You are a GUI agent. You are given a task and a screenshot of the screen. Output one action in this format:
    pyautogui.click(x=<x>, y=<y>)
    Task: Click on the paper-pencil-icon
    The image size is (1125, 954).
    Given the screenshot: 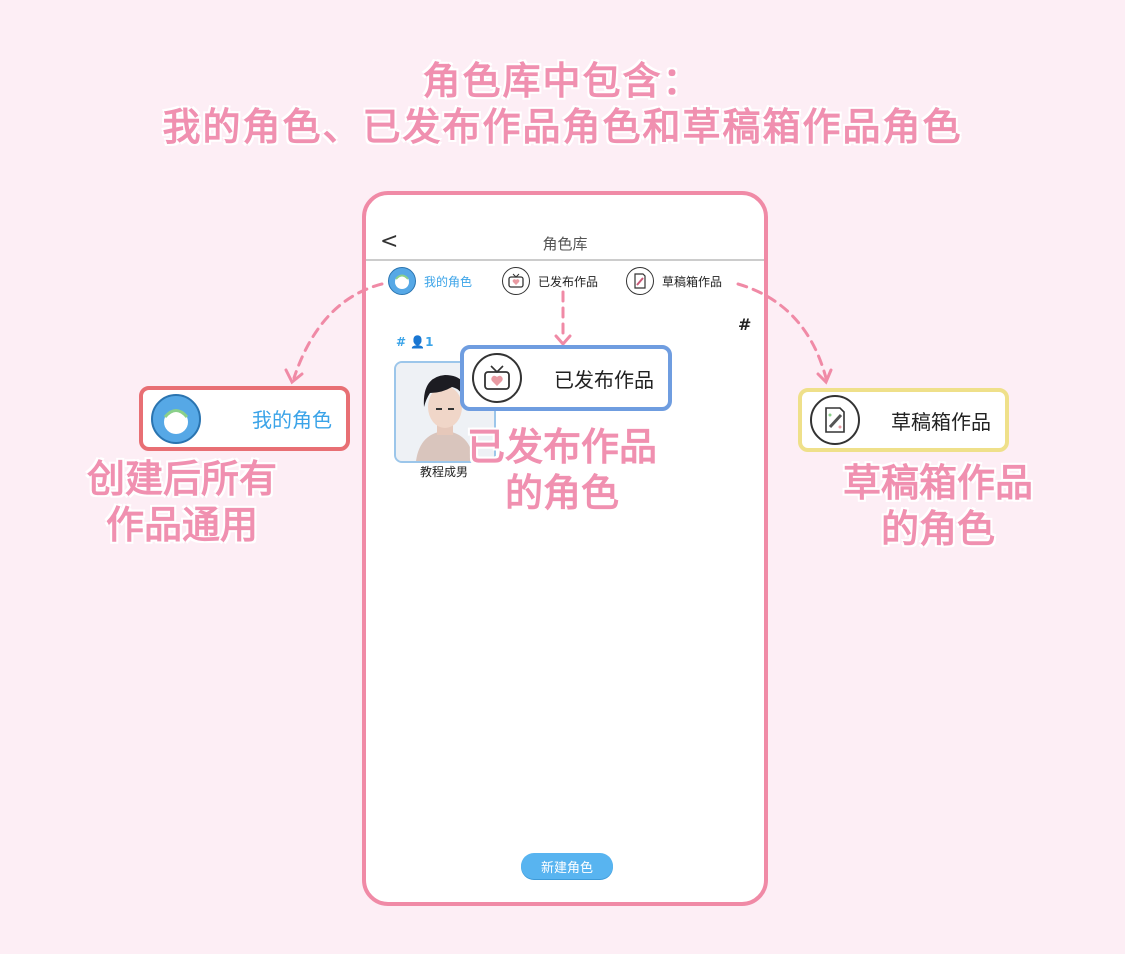 What is the action you would take?
    pyautogui.click(x=835, y=420)
    